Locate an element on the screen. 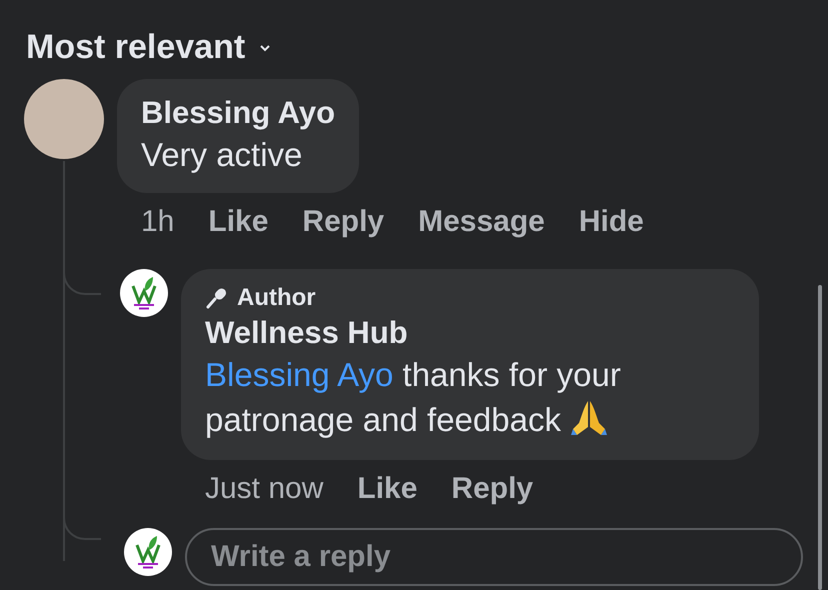  microphone-icon is located at coordinates (217, 298).